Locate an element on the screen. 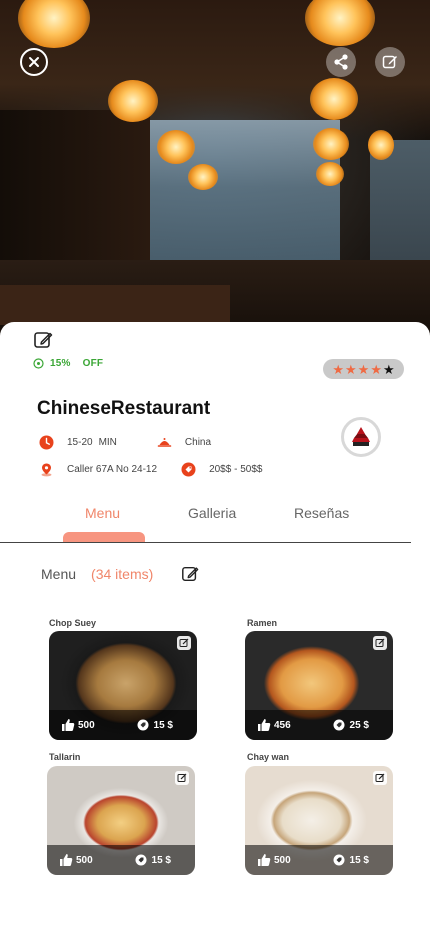 This screenshot has height=932, width=430. info-row-time-cuisine: 15-20 MIN China is located at coordinates (125, 442).